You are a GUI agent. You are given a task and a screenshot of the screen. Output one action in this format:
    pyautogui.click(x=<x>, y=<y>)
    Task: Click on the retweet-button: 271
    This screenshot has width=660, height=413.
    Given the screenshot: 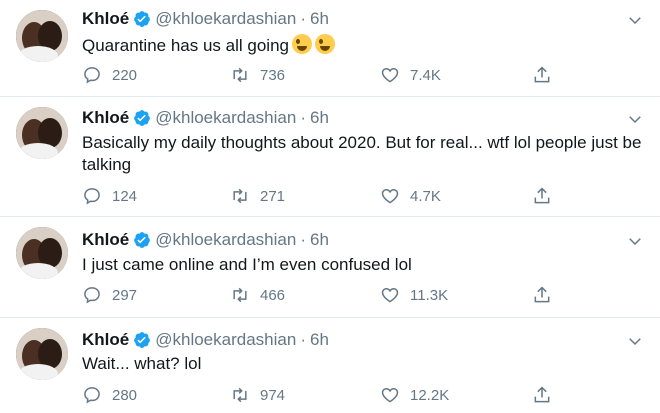 What is the action you would take?
    pyautogui.click(x=257, y=196)
    